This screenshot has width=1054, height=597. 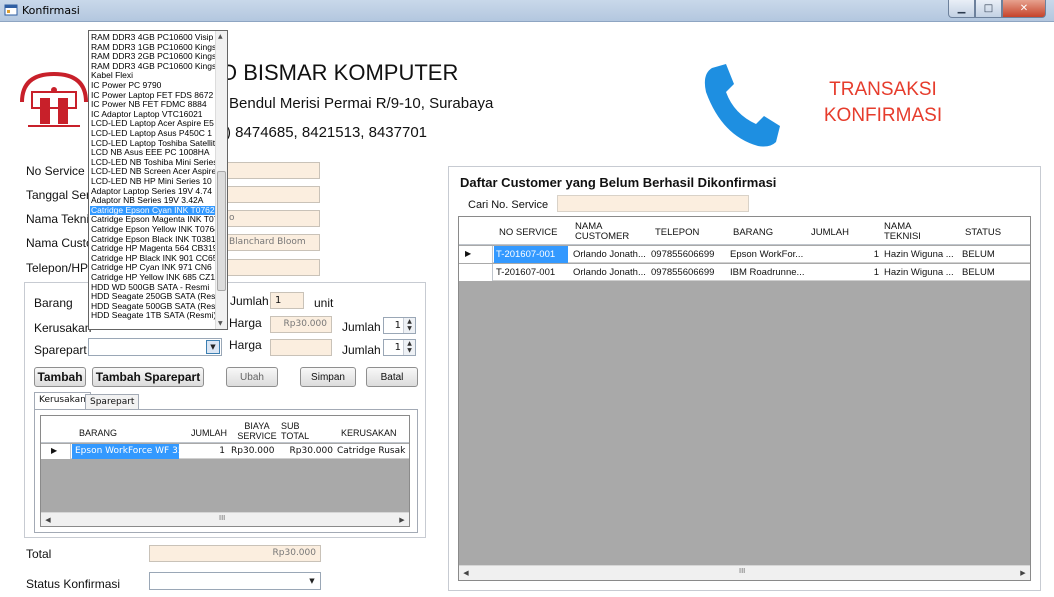 What do you see at coordinates (272, 194) in the screenshot?
I see `tanggal-service-field` at bounding box center [272, 194].